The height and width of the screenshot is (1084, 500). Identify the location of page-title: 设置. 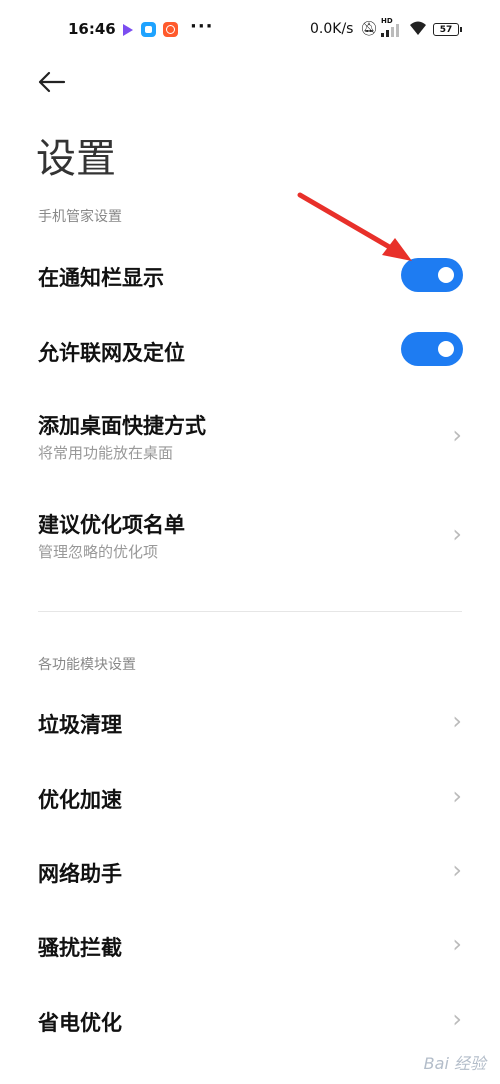
(76, 159).